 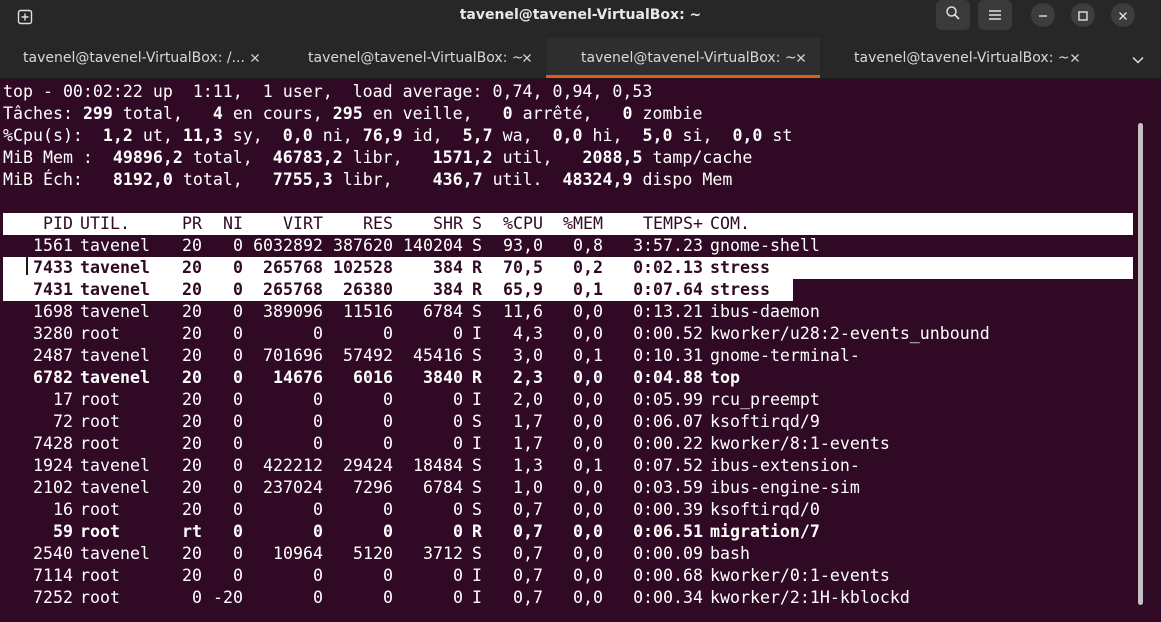 I want to click on tab-3: tavenel@tavenel-VirtualBox: ~, so click(x=683, y=58).